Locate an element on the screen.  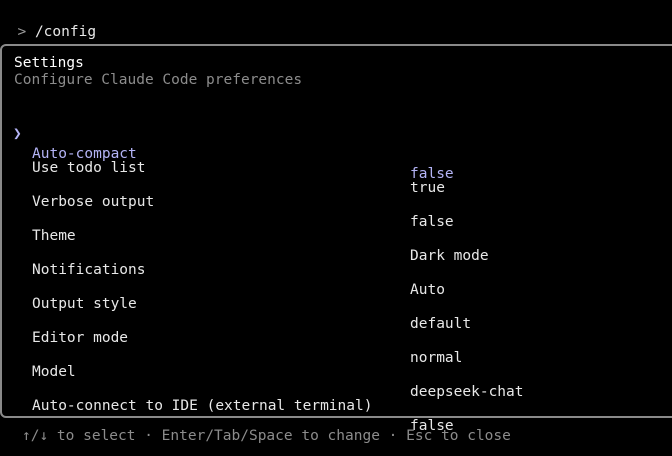
setting-row-notifications: Notifications Auto is located at coordinates (337, 269).